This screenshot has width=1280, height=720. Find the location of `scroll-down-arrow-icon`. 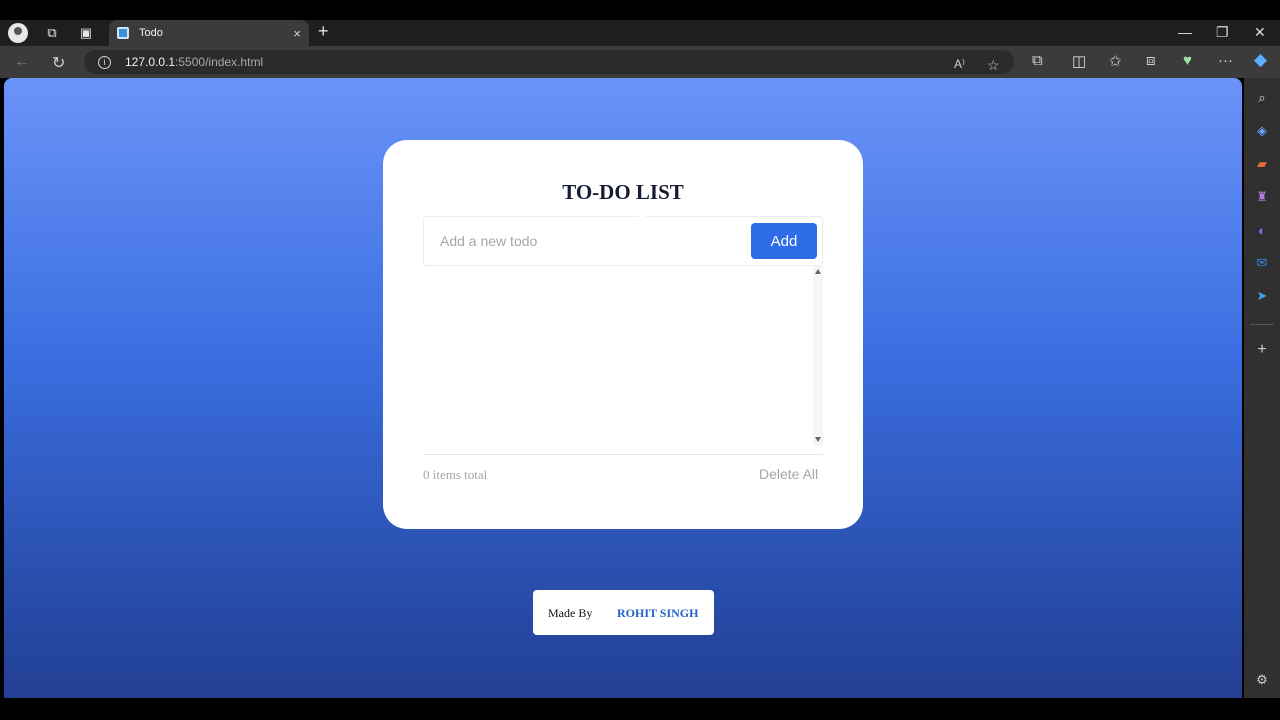

scroll-down-arrow-icon is located at coordinates (818, 439).